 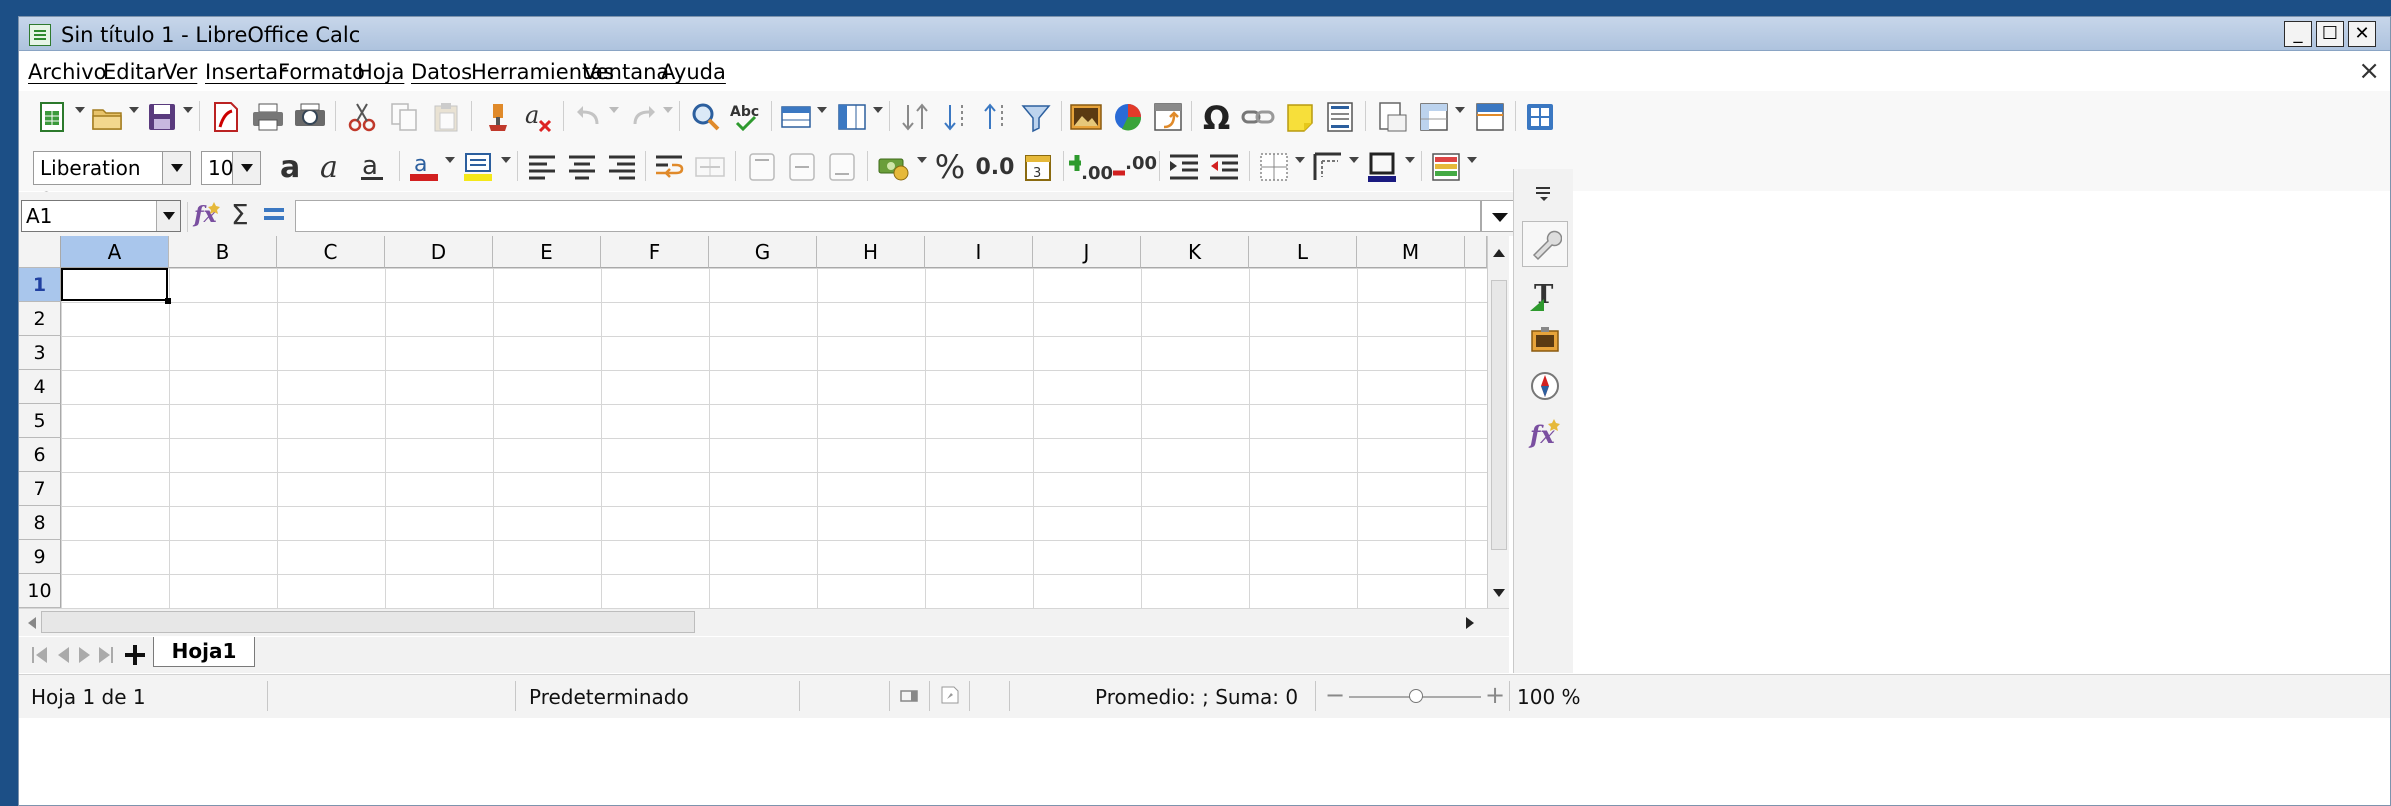 I want to click on add-sheet-icon, so click(x=135, y=655).